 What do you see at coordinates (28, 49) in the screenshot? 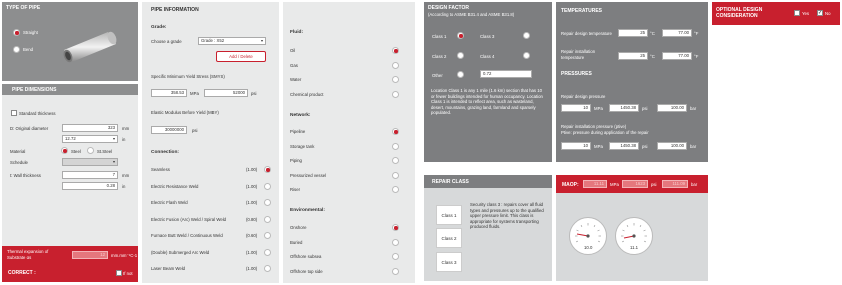
I see `bend-label: Bend` at bounding box center [28, 49].